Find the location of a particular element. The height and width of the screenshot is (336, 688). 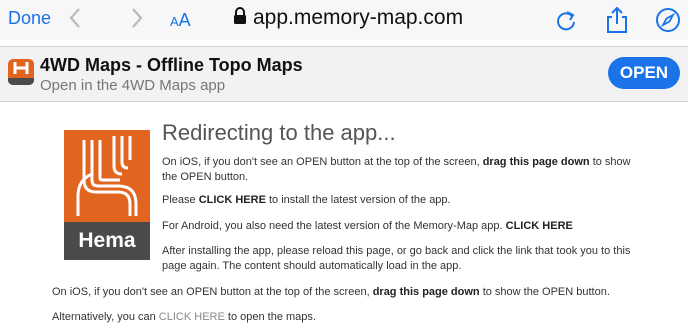

text-size-button: AA is located at coordinates (180, 20).